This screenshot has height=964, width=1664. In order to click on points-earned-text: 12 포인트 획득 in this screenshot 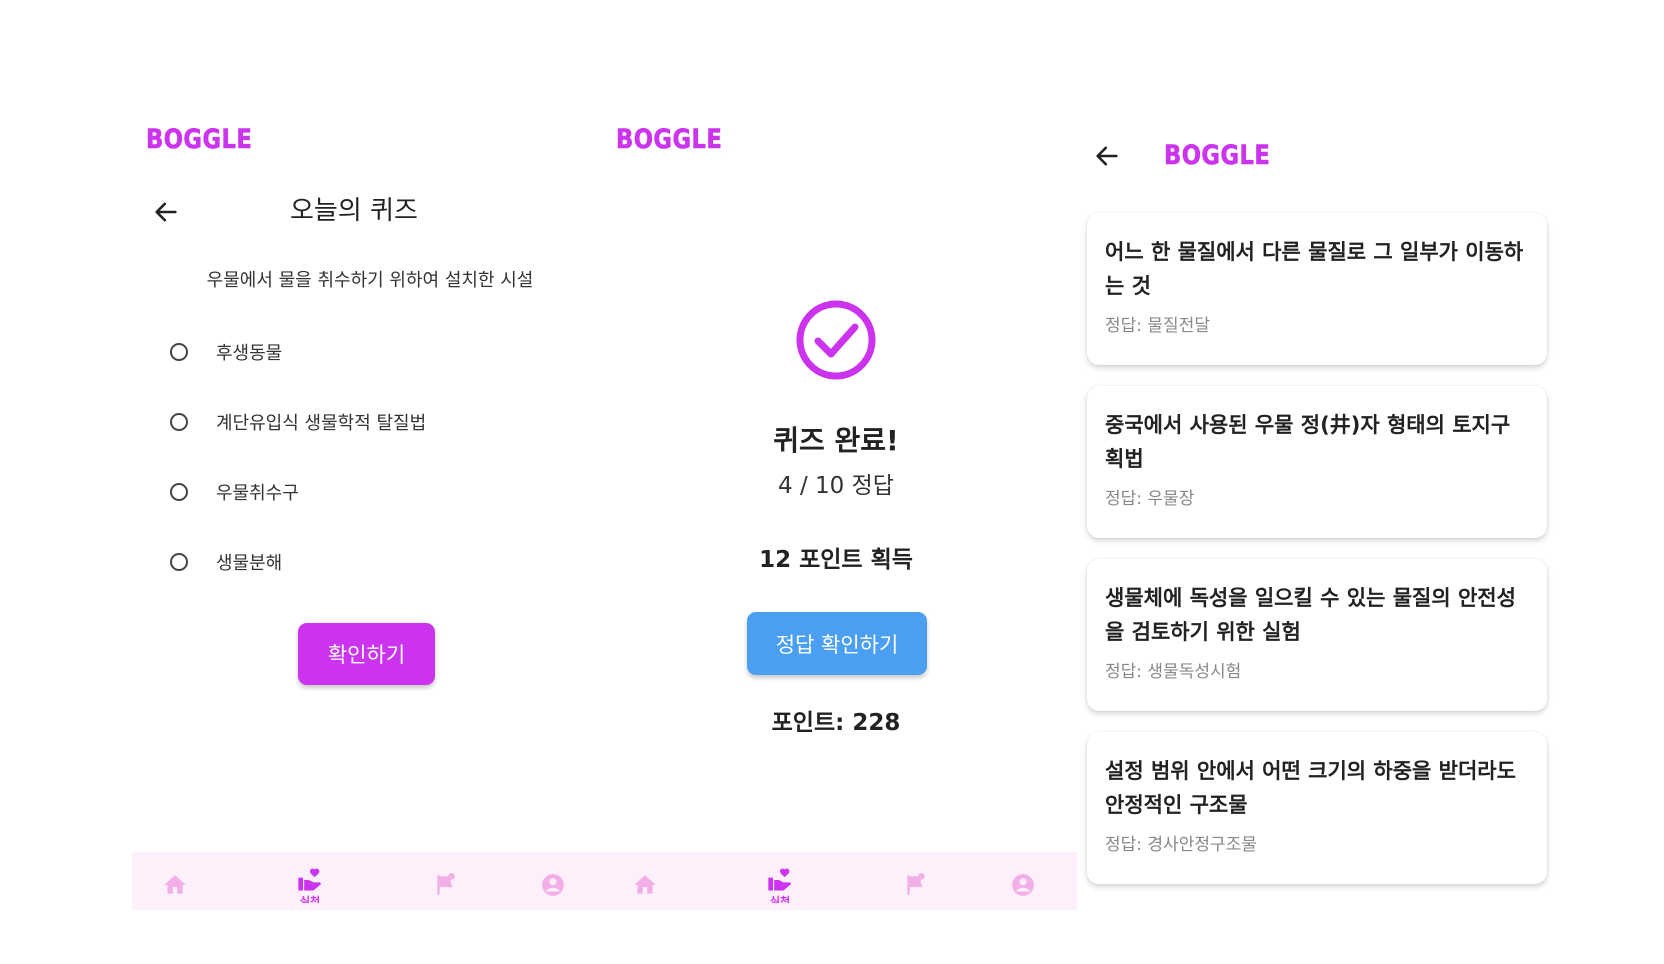, I will do `click(836, 560)`.